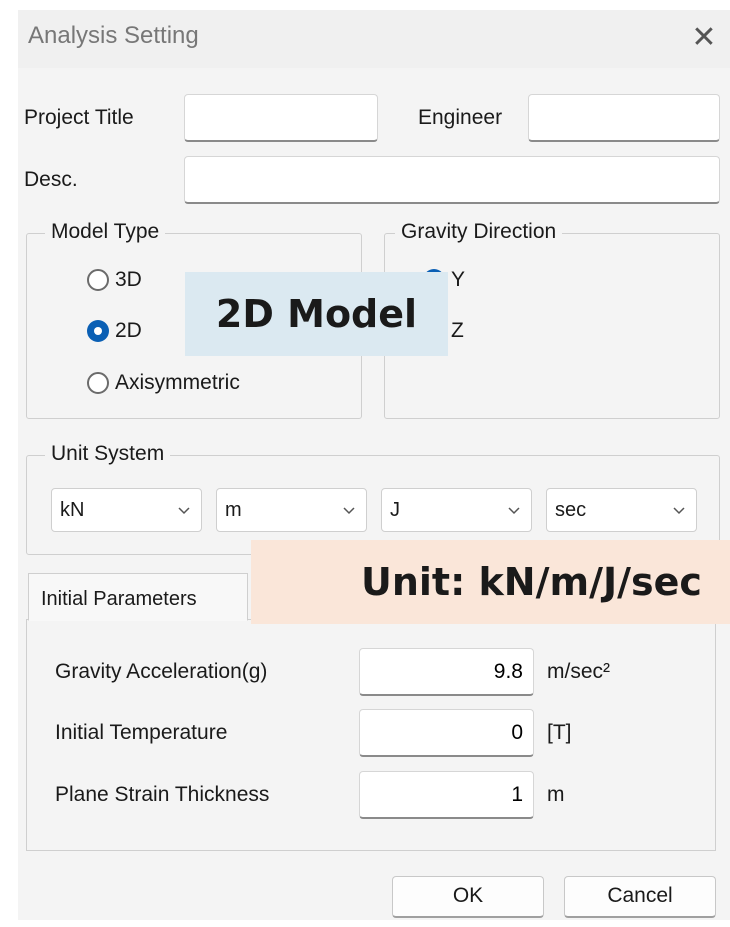  I want to click on model-type-callout: 2D Model, so click(316, 314).